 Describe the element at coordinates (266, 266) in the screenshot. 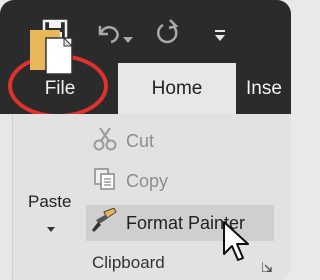

I see `dialog-launcher-icon` at that location.